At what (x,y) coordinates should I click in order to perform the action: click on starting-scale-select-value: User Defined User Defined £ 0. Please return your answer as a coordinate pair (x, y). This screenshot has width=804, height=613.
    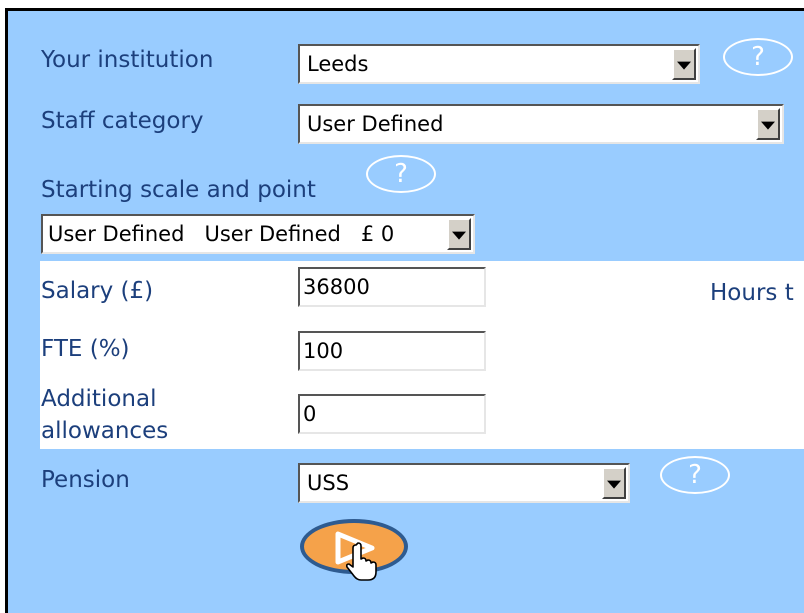
    Looking at the image, I should click on (221, 234).